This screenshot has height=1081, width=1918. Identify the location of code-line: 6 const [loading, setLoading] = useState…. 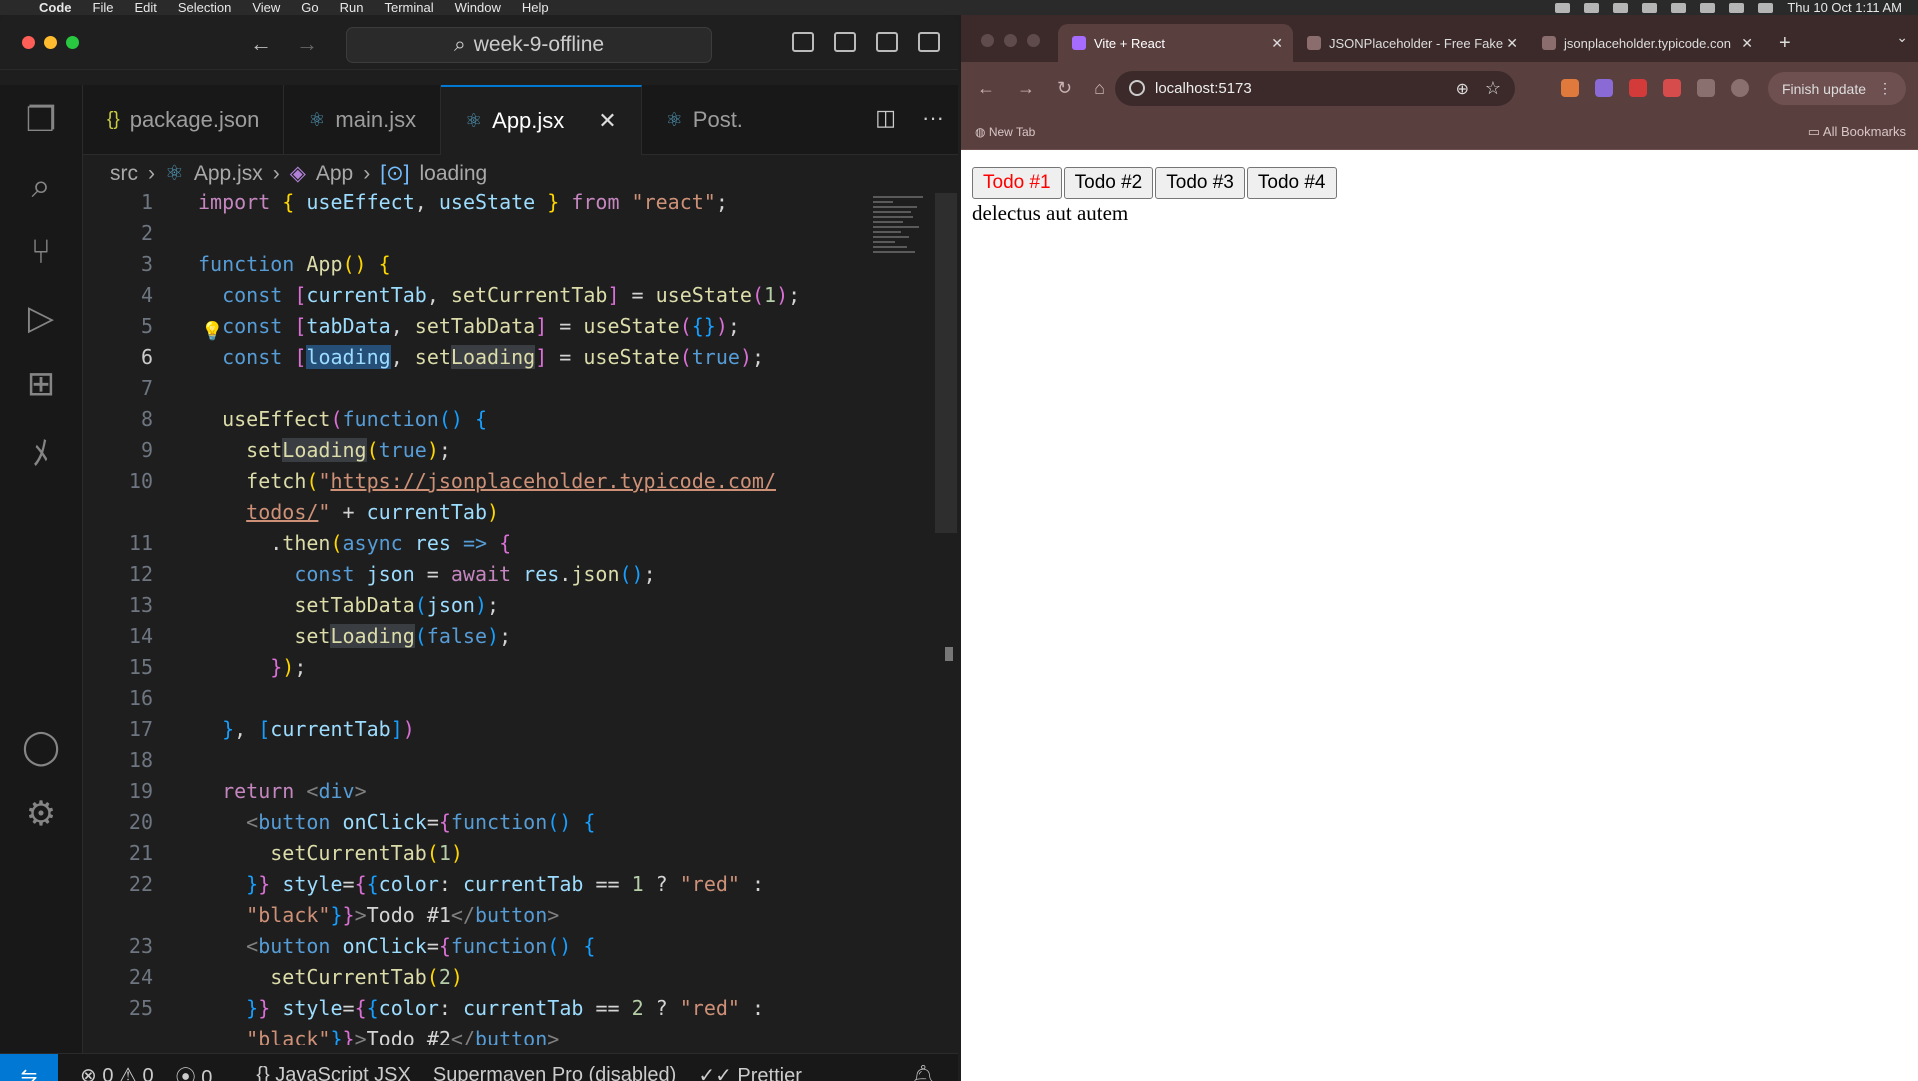
(508, 357).